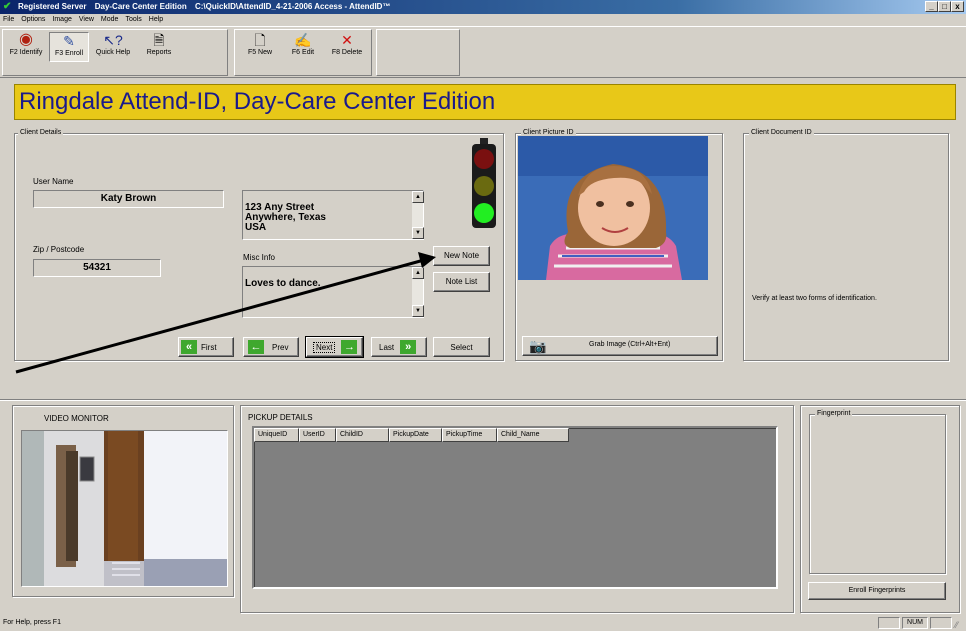 The image size is (966, 631). I want to click on edit-button: ✍ F6 Edit, so click(303, 47).